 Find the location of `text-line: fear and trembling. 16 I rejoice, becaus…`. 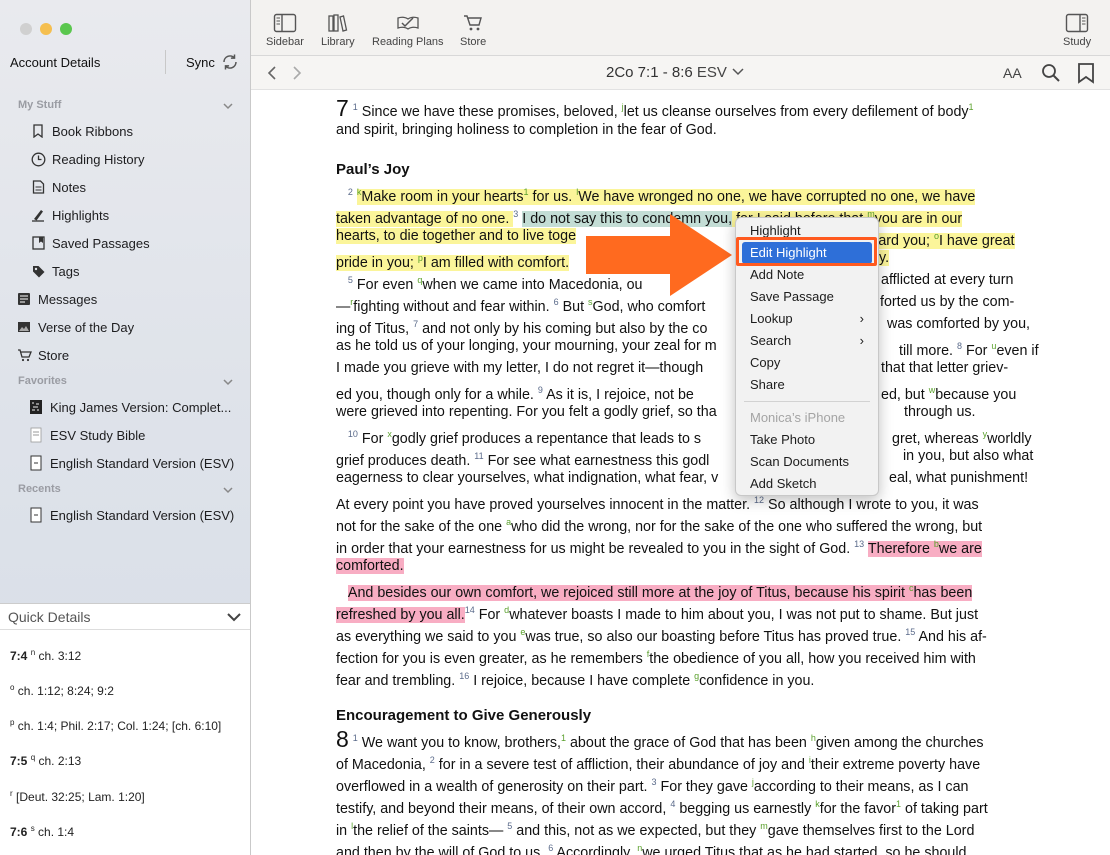

text-line: fear and trembling. 16 I rejoice, becaus… is located at coordinates (575, 680).